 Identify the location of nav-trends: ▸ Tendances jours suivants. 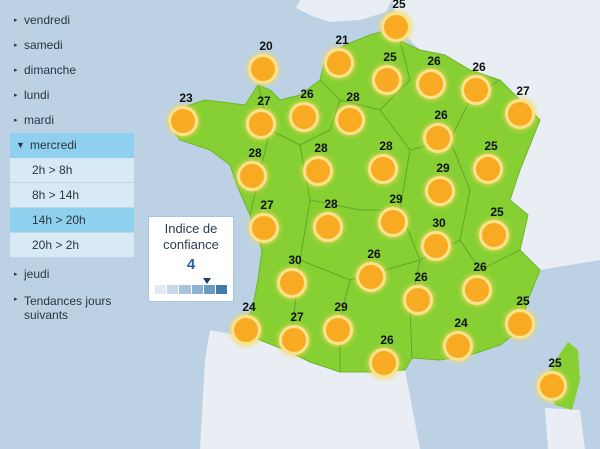
(67, 305).